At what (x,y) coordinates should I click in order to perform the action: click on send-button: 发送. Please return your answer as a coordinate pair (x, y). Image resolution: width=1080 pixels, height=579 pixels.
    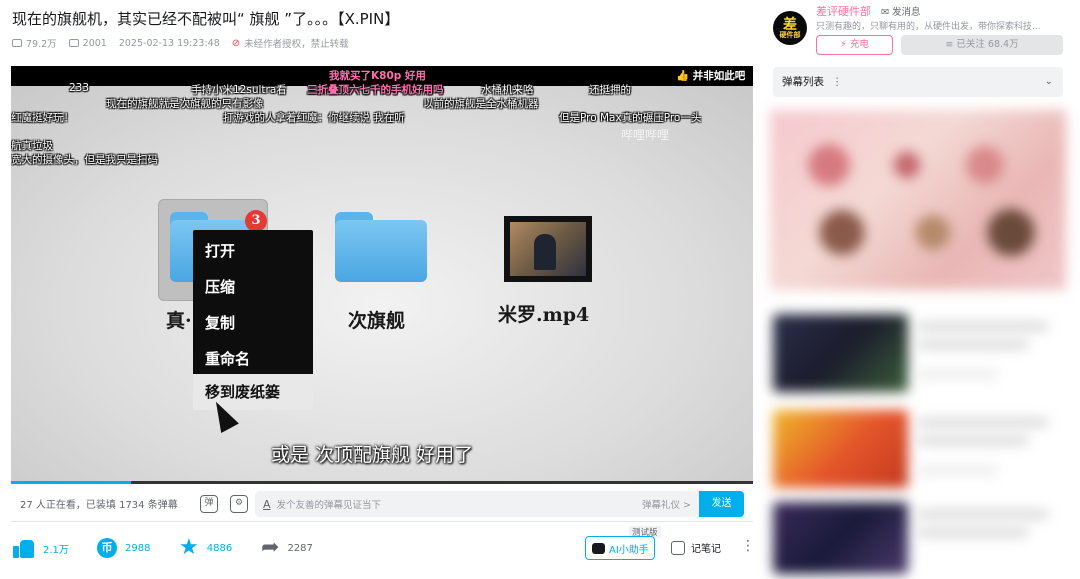
    Looking at the image, I should click on (721, 504).